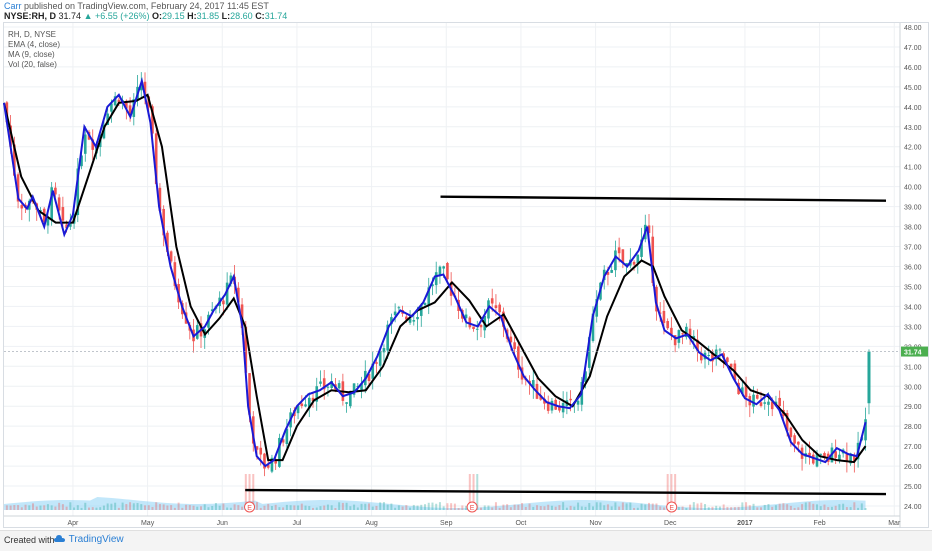  I want to click on legend-ma: MA (9, close), so click(34, 55).